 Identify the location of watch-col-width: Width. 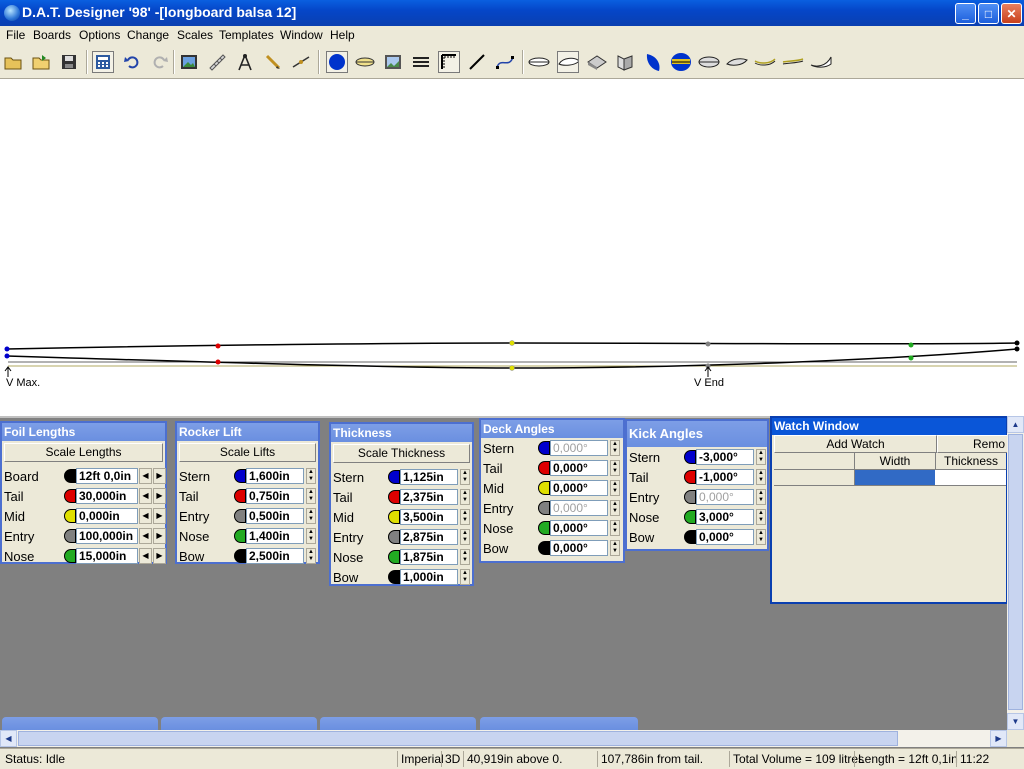
(895, 461).